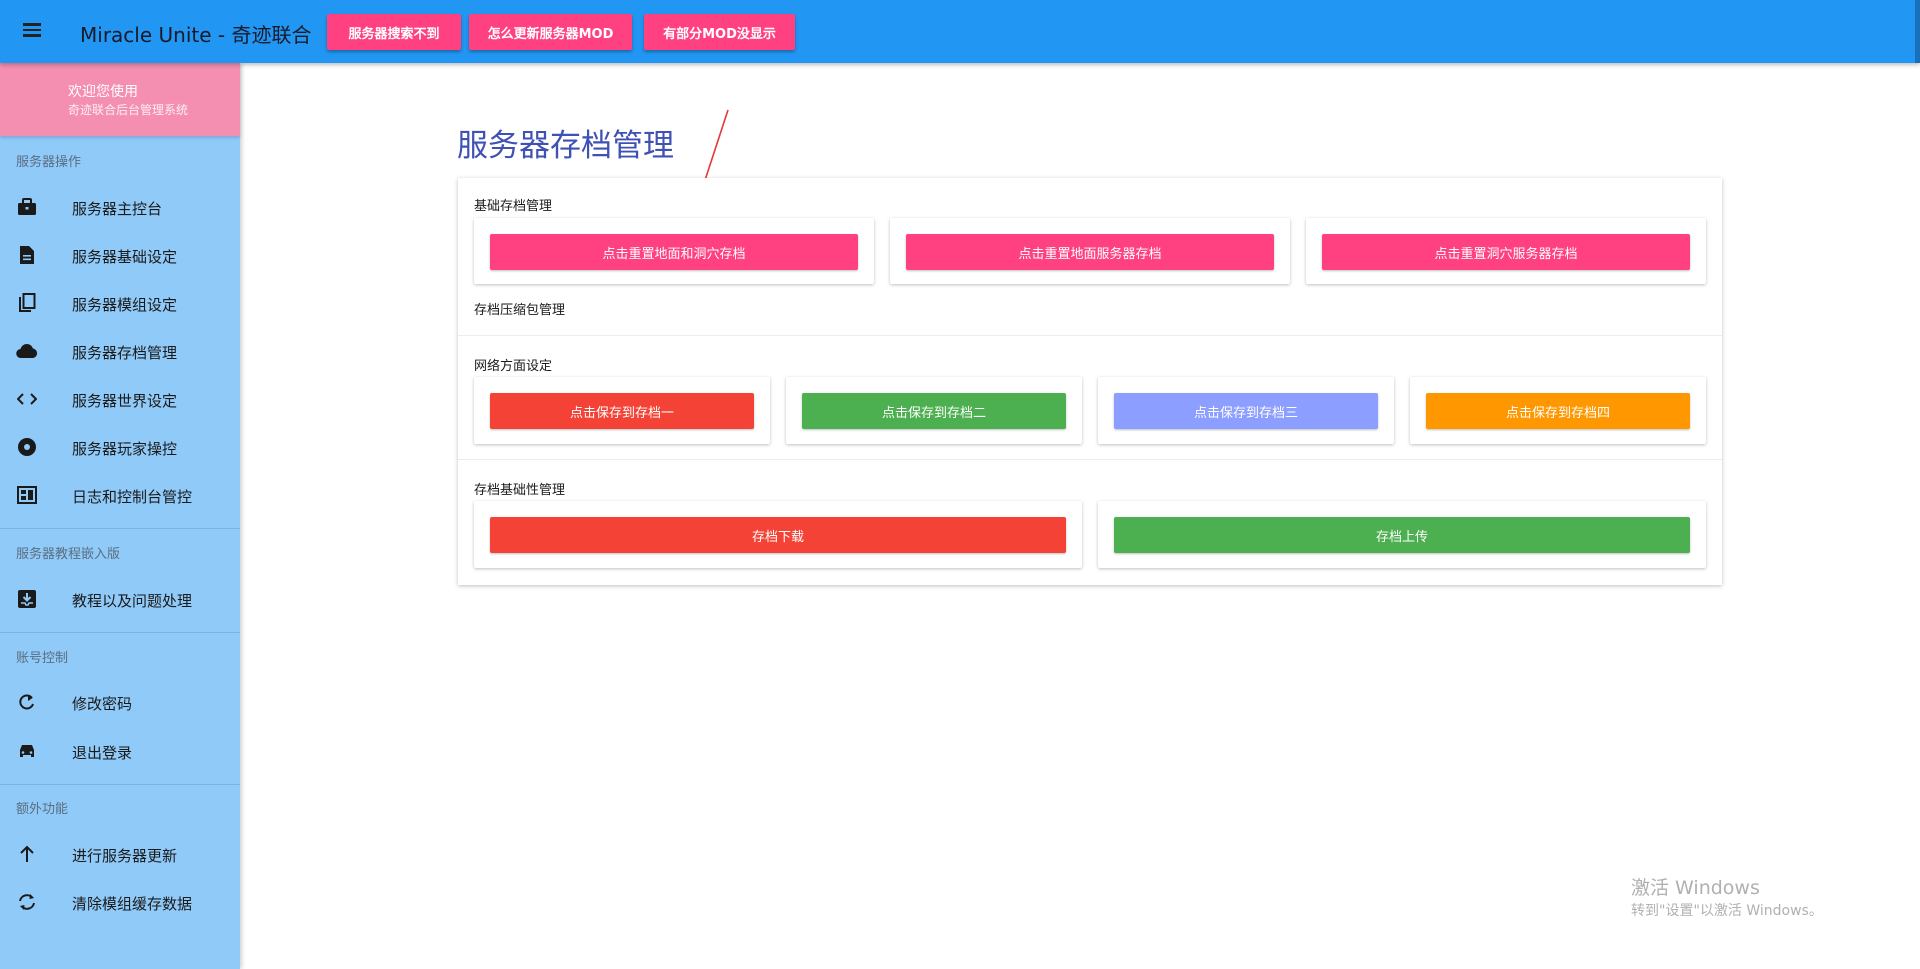  What do you see at coordinates (125, 257) in the screenshot?
I see `sidebar-item-label: 服务器基础设定` at bounding box center [125, 257].